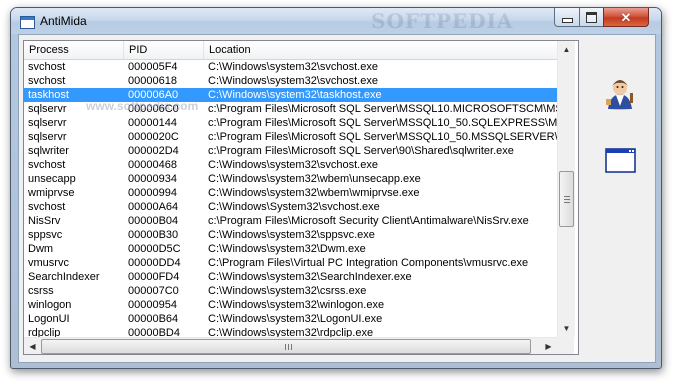 The image size is (680, 385). I want to click on cell-location: C:\Windows\System32\svchost.exe, so click(294, 207).